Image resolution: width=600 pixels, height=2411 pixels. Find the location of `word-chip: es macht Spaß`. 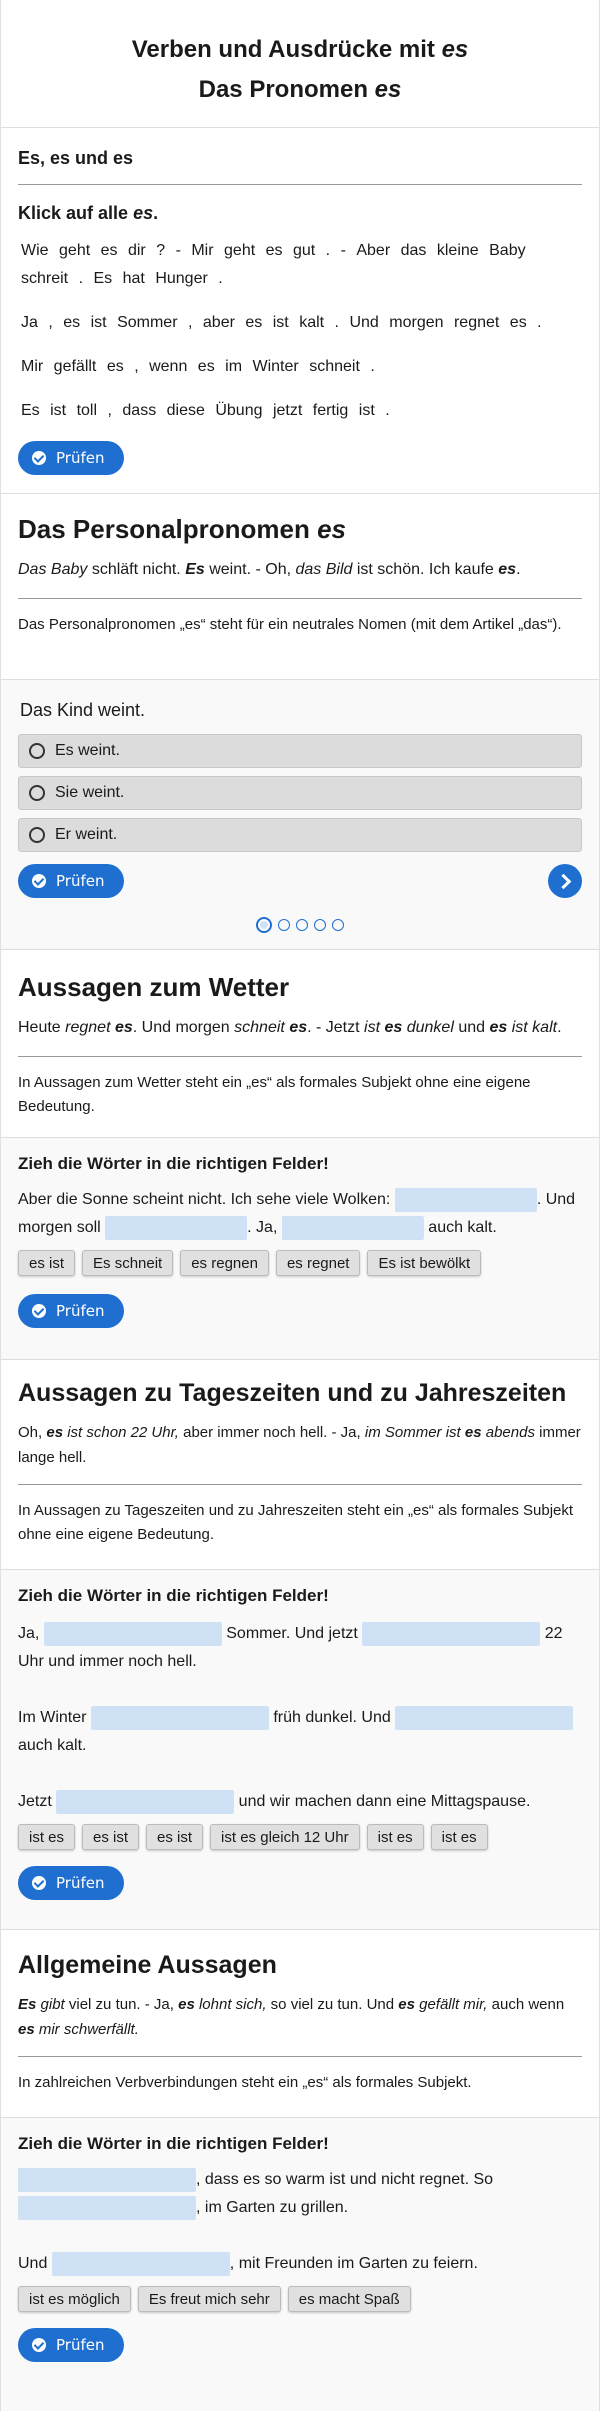

word-chip: es macht Spaß is located at coordinates (349, 2299).